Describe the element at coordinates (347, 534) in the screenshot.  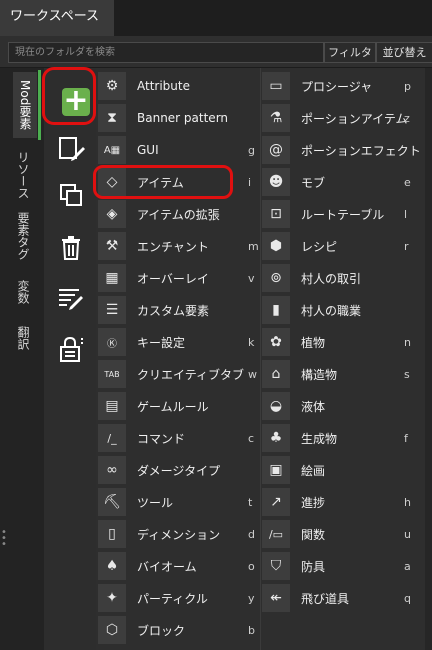
I see `menu-item-function: /▭ 関数 u` at that location.